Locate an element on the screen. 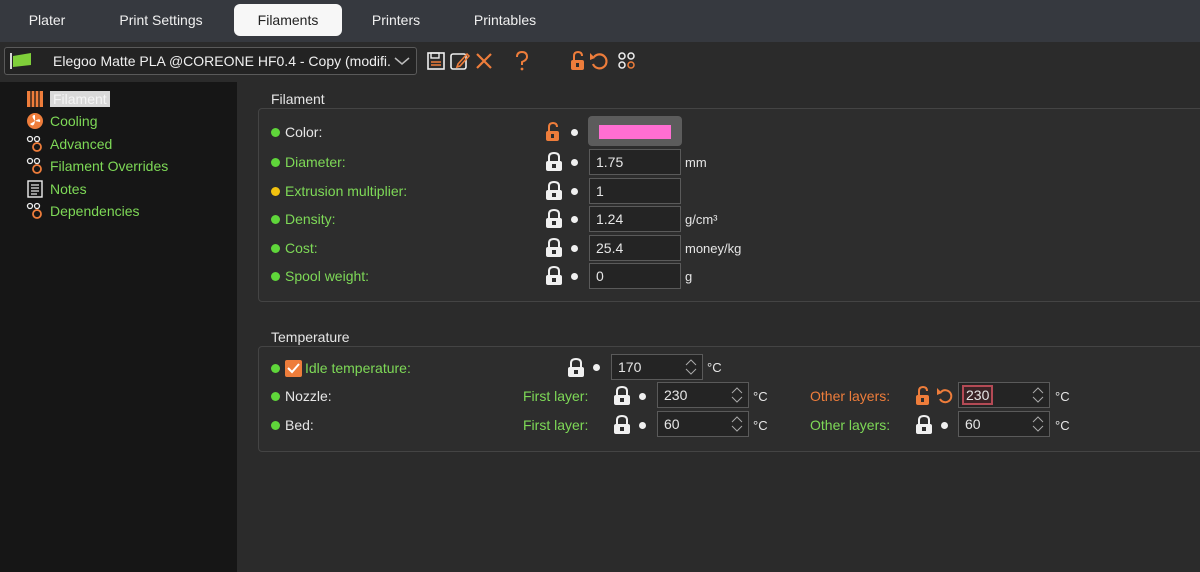 This screenshot has height=572, width=1200. nozzle-other-layers-value: 230 is located at coordinates (978, 395).